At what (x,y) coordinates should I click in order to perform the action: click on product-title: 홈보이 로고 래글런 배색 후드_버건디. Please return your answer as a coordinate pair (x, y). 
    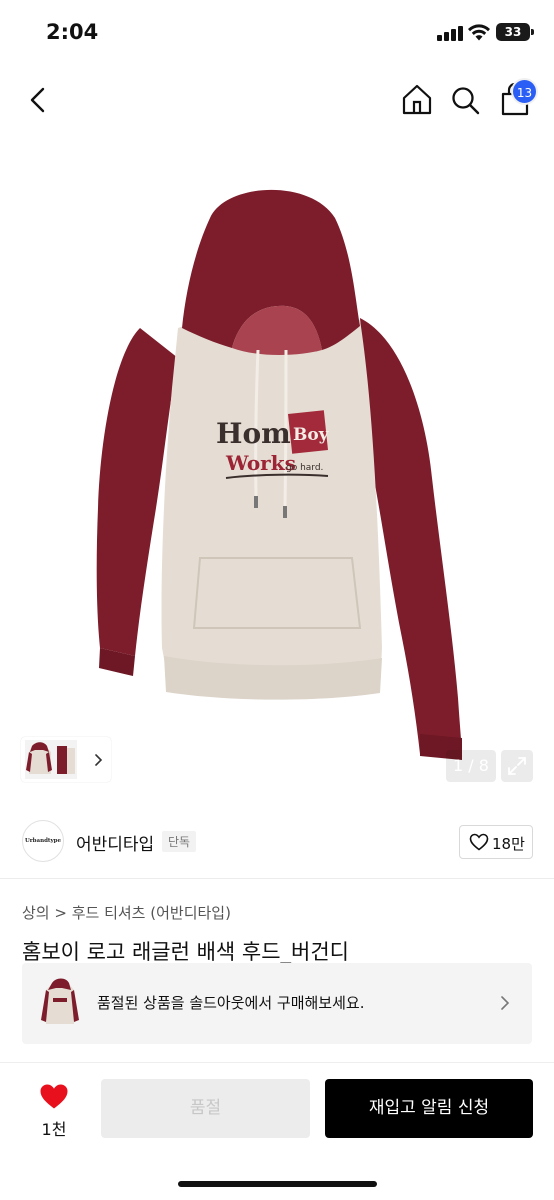
    Looking at the image, I should click on (185, 952).